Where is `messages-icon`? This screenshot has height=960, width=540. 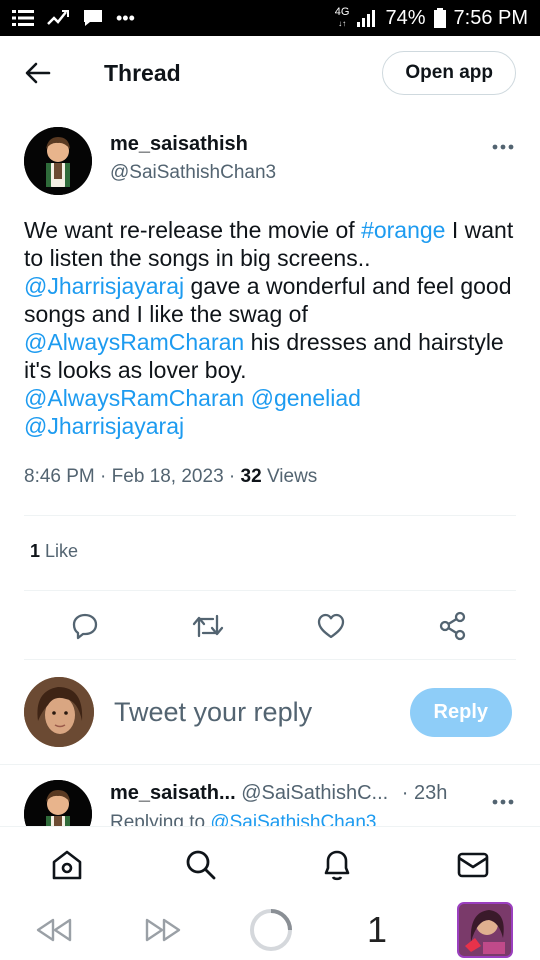 messages-icon is located at coordinates (473, 865).